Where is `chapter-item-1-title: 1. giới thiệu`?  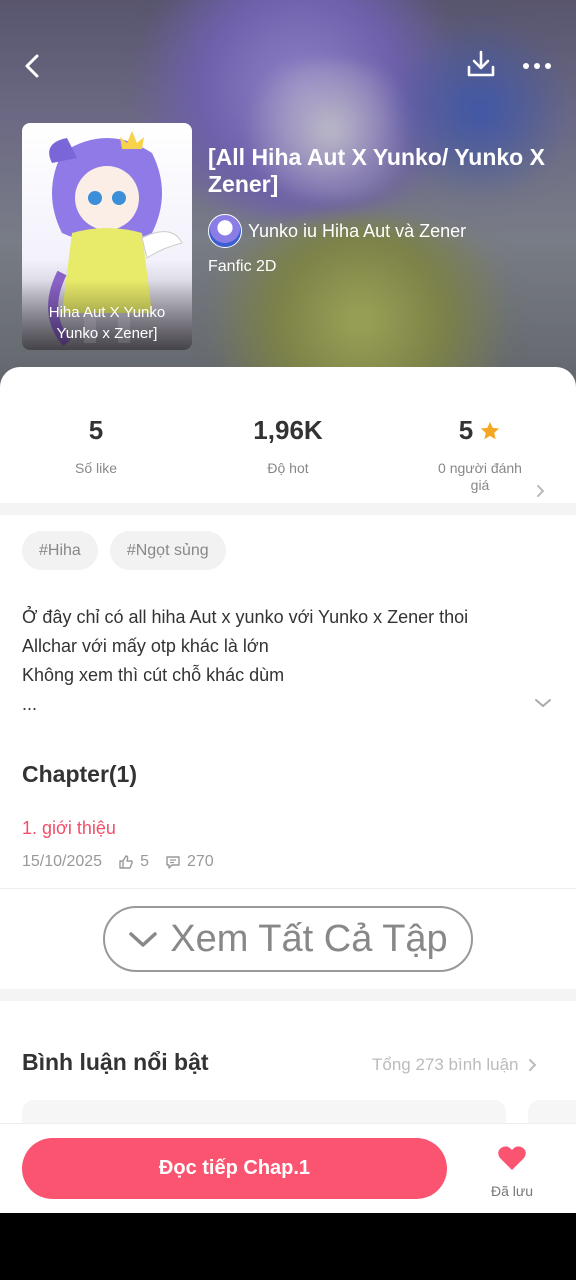 chapter-item-1-title: 1. giới thiệu is located at coordinates (69, 828).